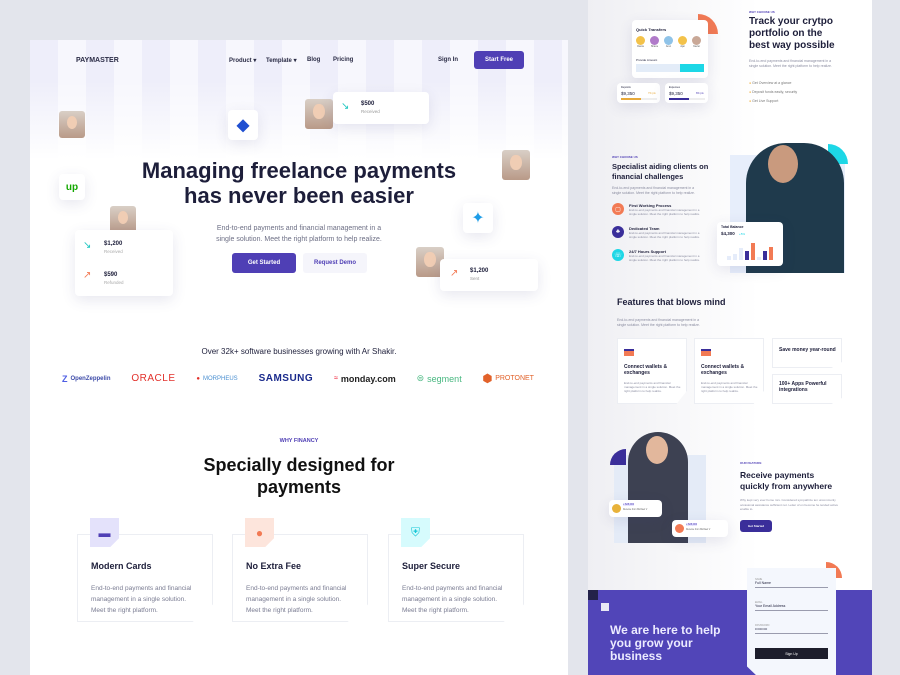 The height and width of the screenshot is (675, 900). Describe the element at coordinates (638, 93) in the screenshot. I see `deposits-card: Deposits $9,350 7% pts` at that location.